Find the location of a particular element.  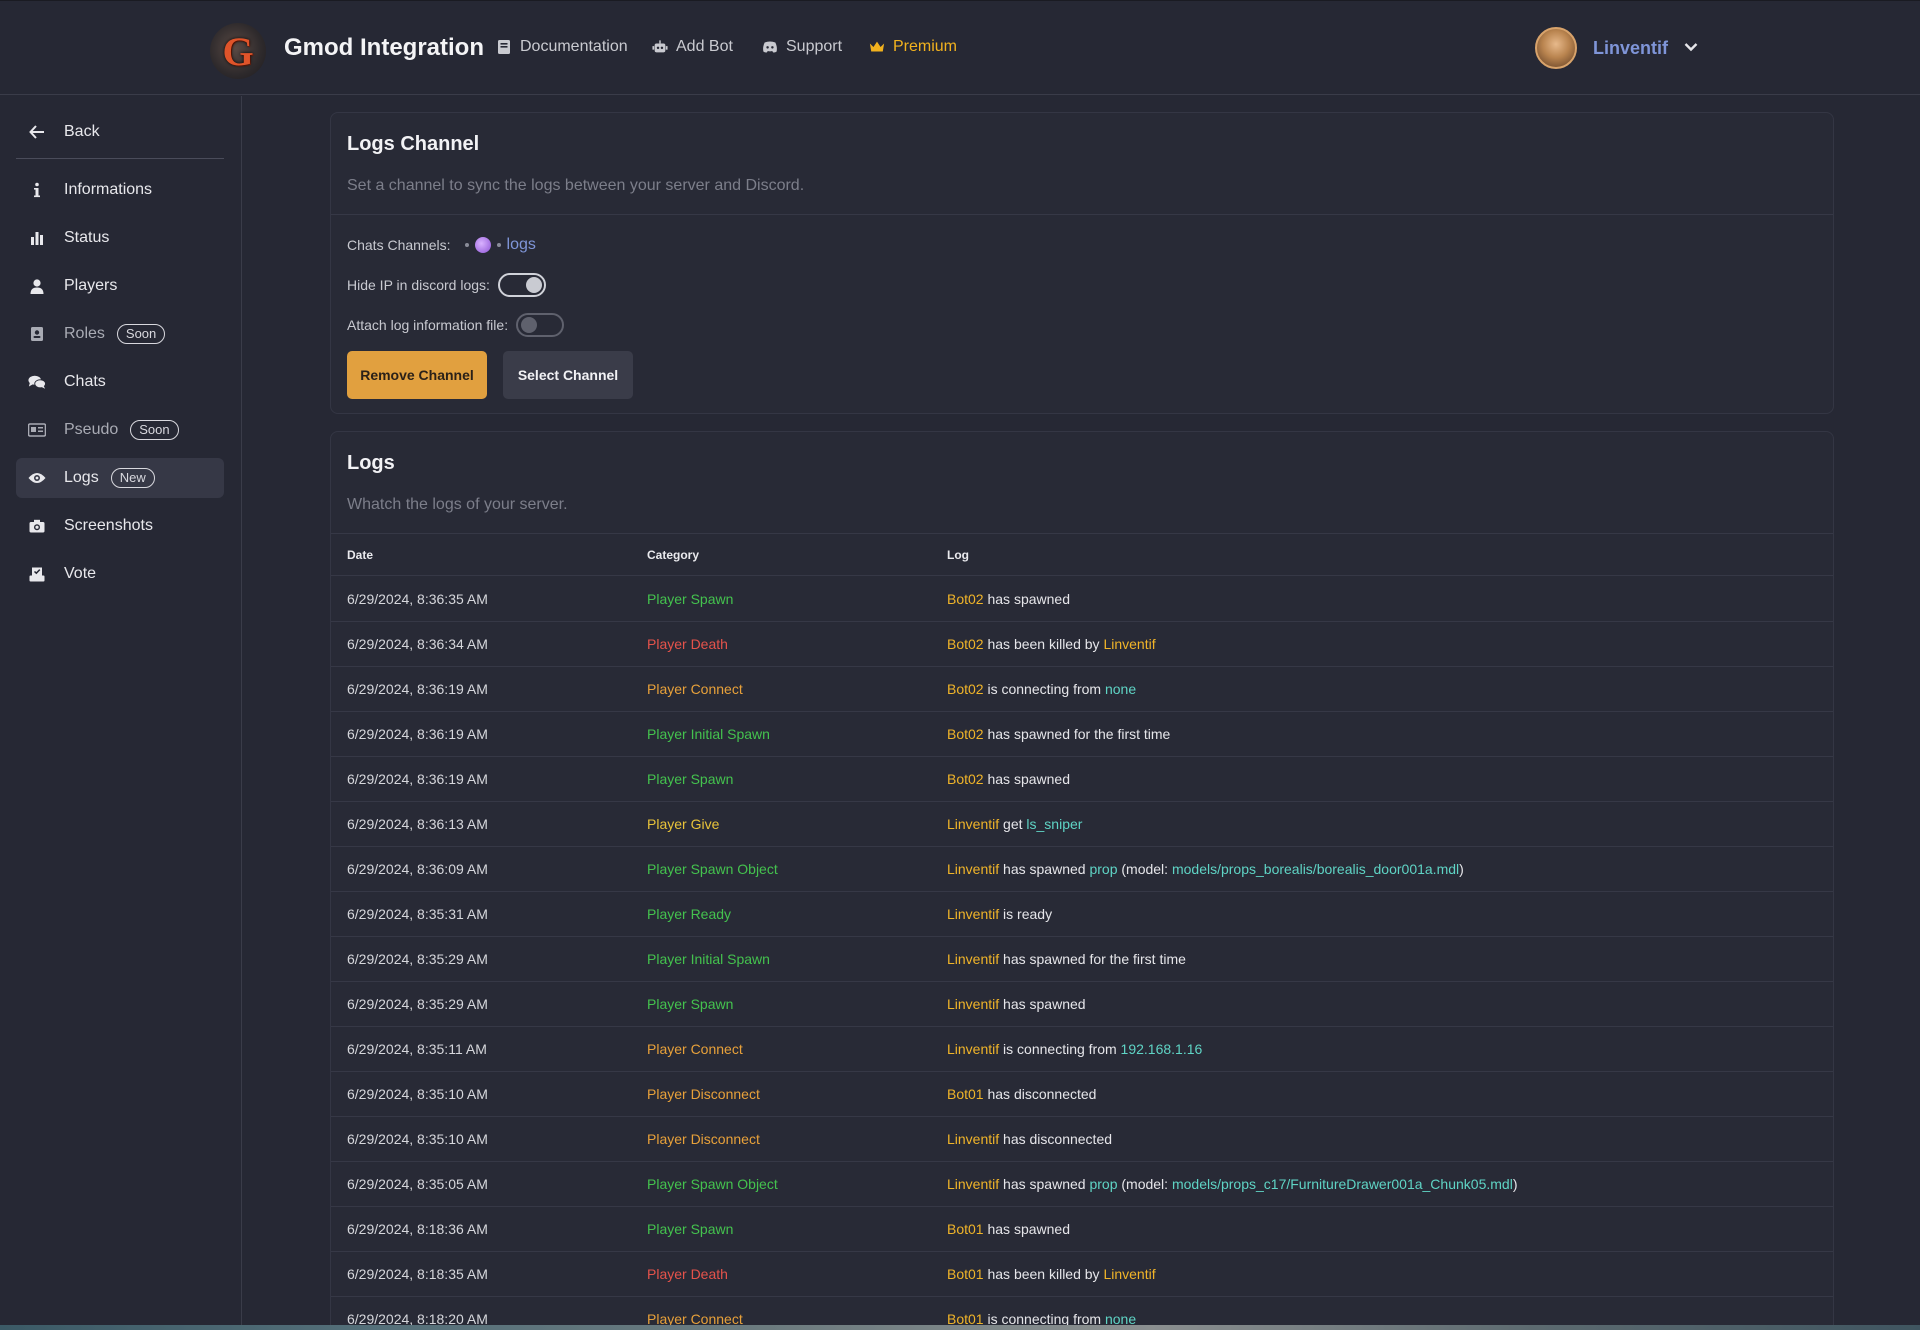

log-category: Player Initial Spawn is located at coordinates (708, 734).